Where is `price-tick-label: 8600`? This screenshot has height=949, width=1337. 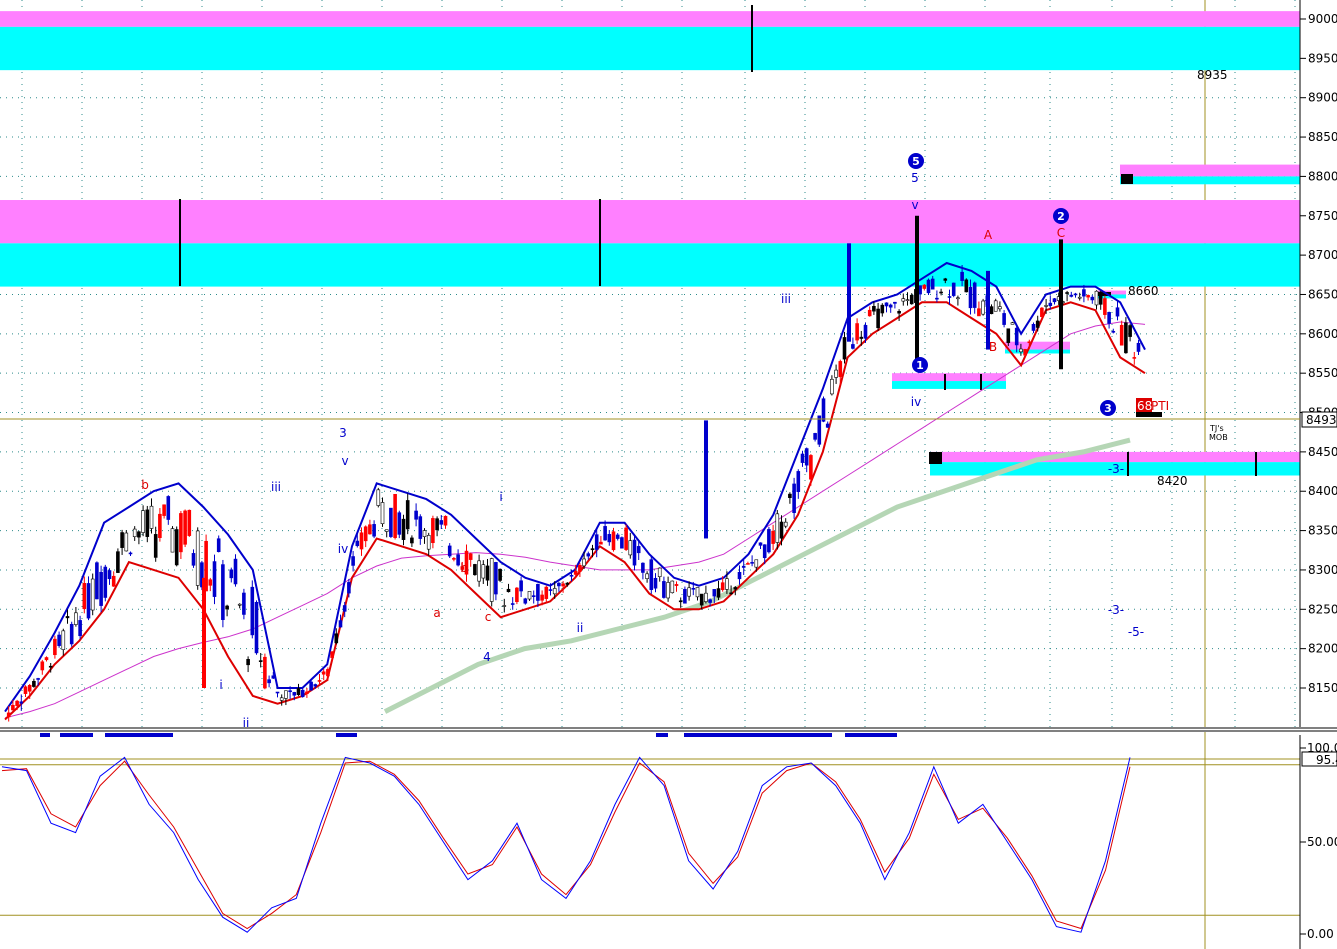 price-tick-label: 8600 is located at coordinates (1322, 334).